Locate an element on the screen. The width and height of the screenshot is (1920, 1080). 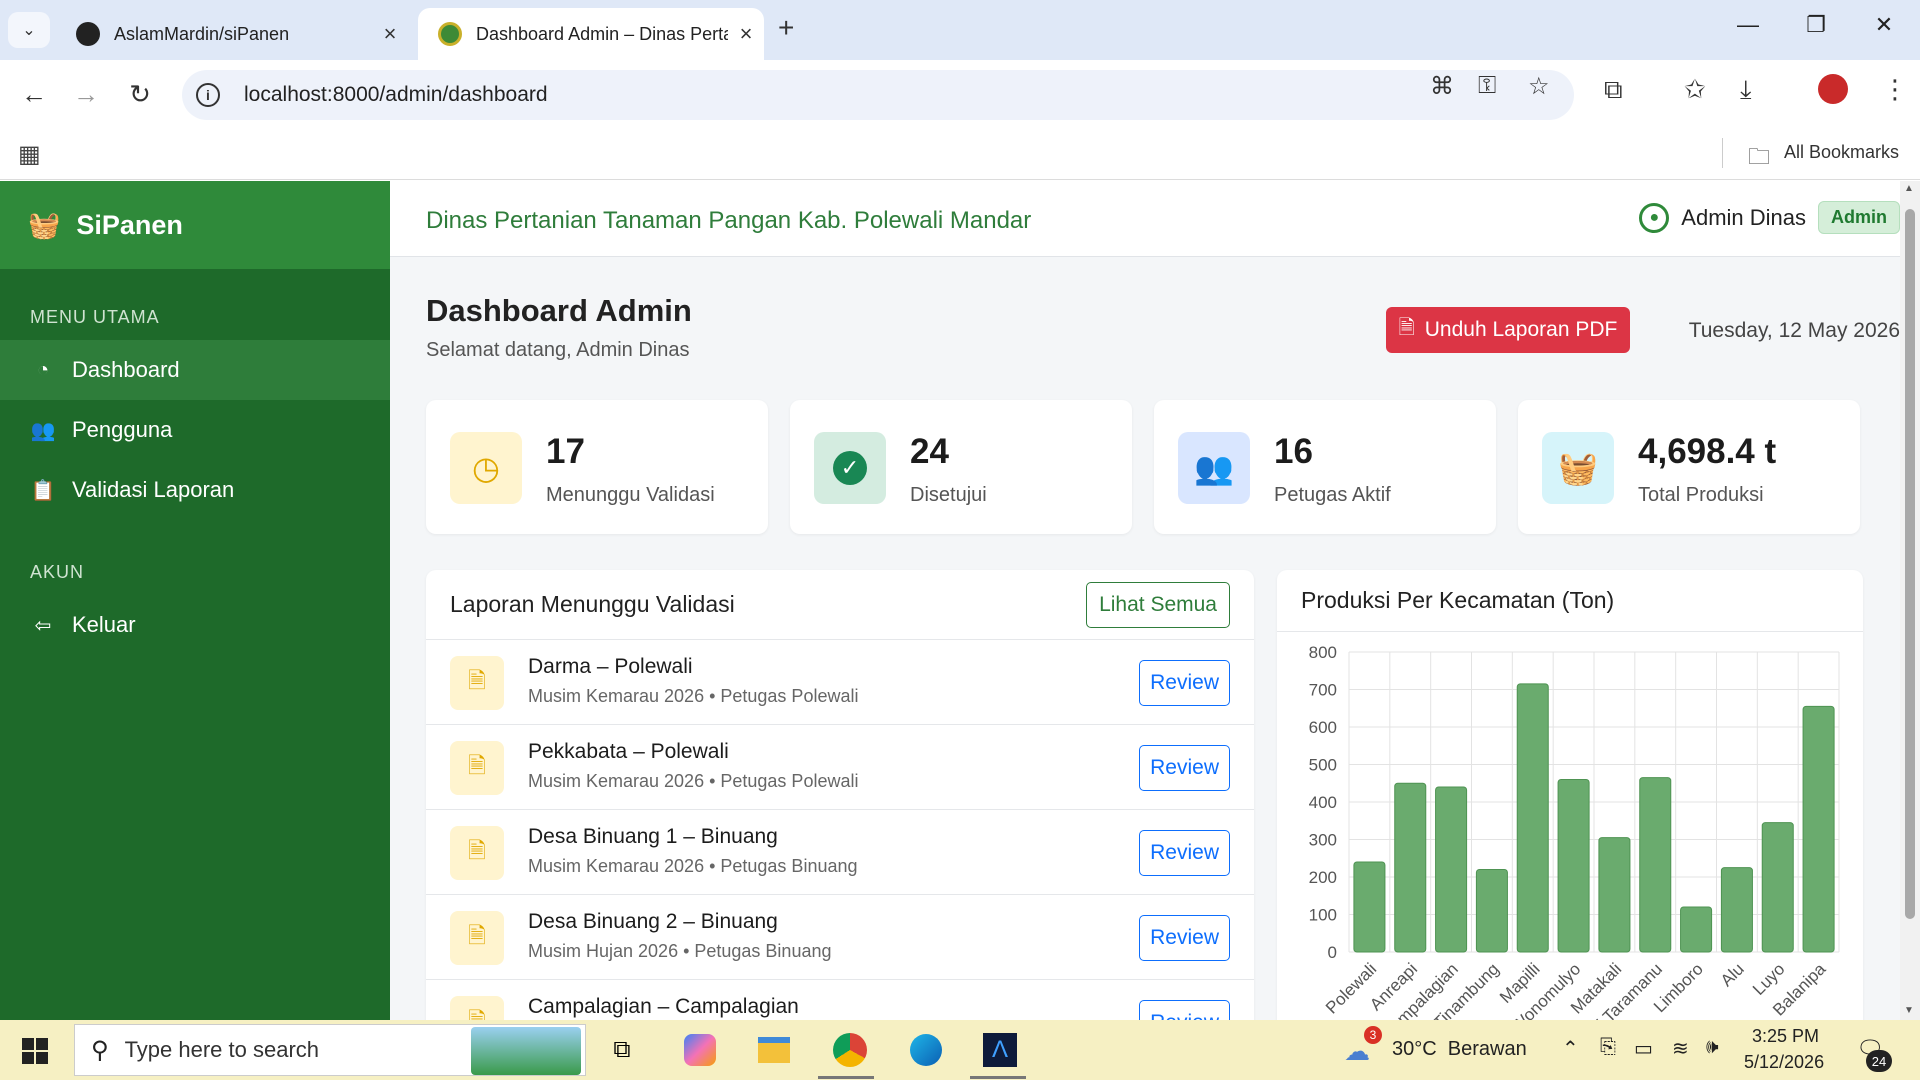
user-menu: ● Admin Dinas Admin is located at coordinates (1769, 217).